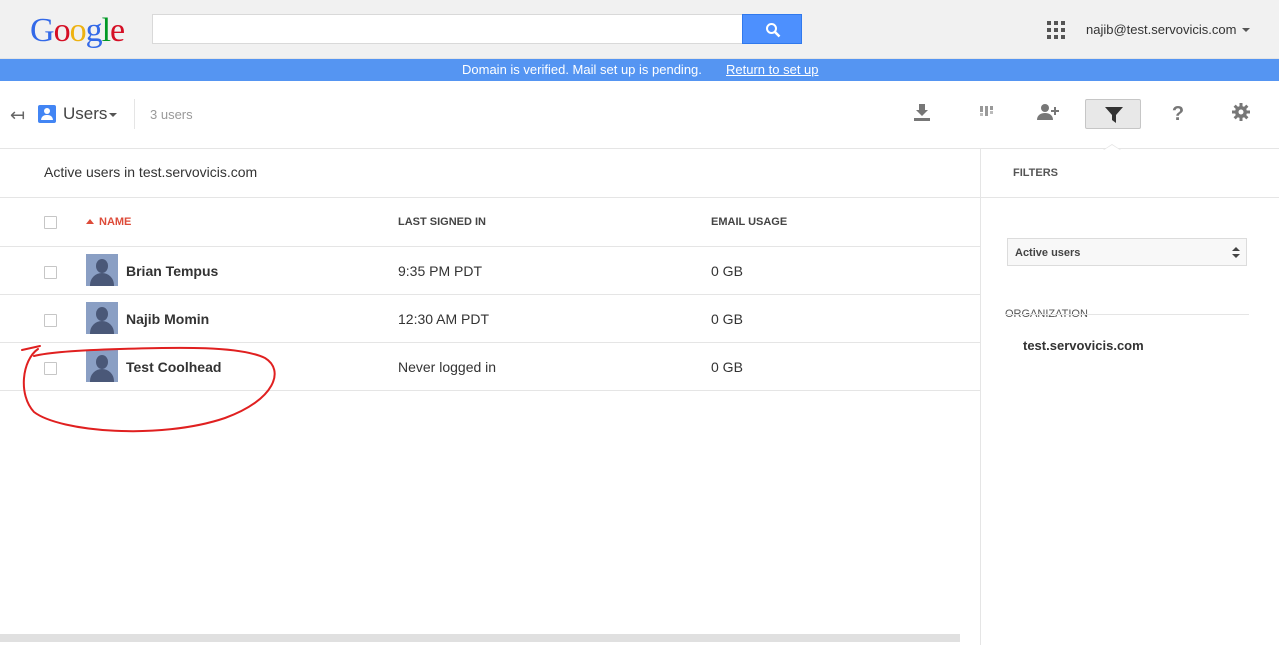 This screenshot has height=645, width=1279. What do you see at coordinates (1236, 253) in the screenshot?
I see `select-arrows-icon` at bounding box center [1236, 253].